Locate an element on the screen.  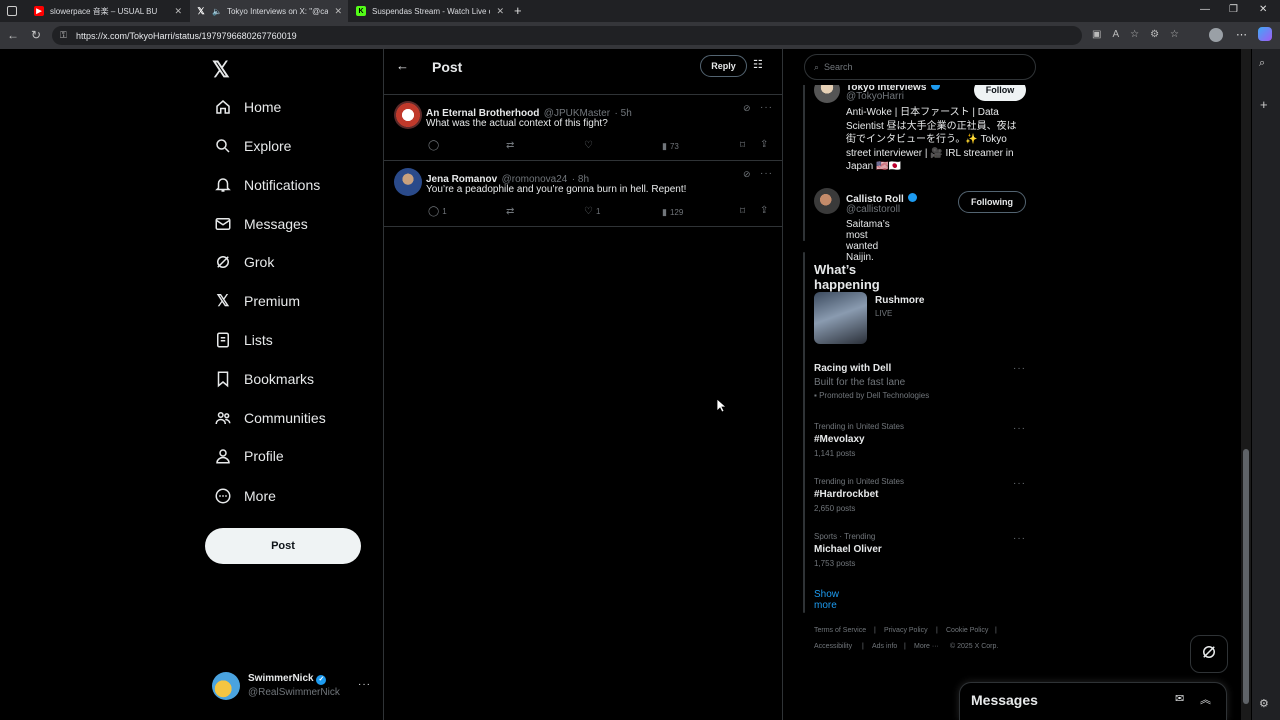
reply-action: ◯ 1 is located at coordinates (437, 211).